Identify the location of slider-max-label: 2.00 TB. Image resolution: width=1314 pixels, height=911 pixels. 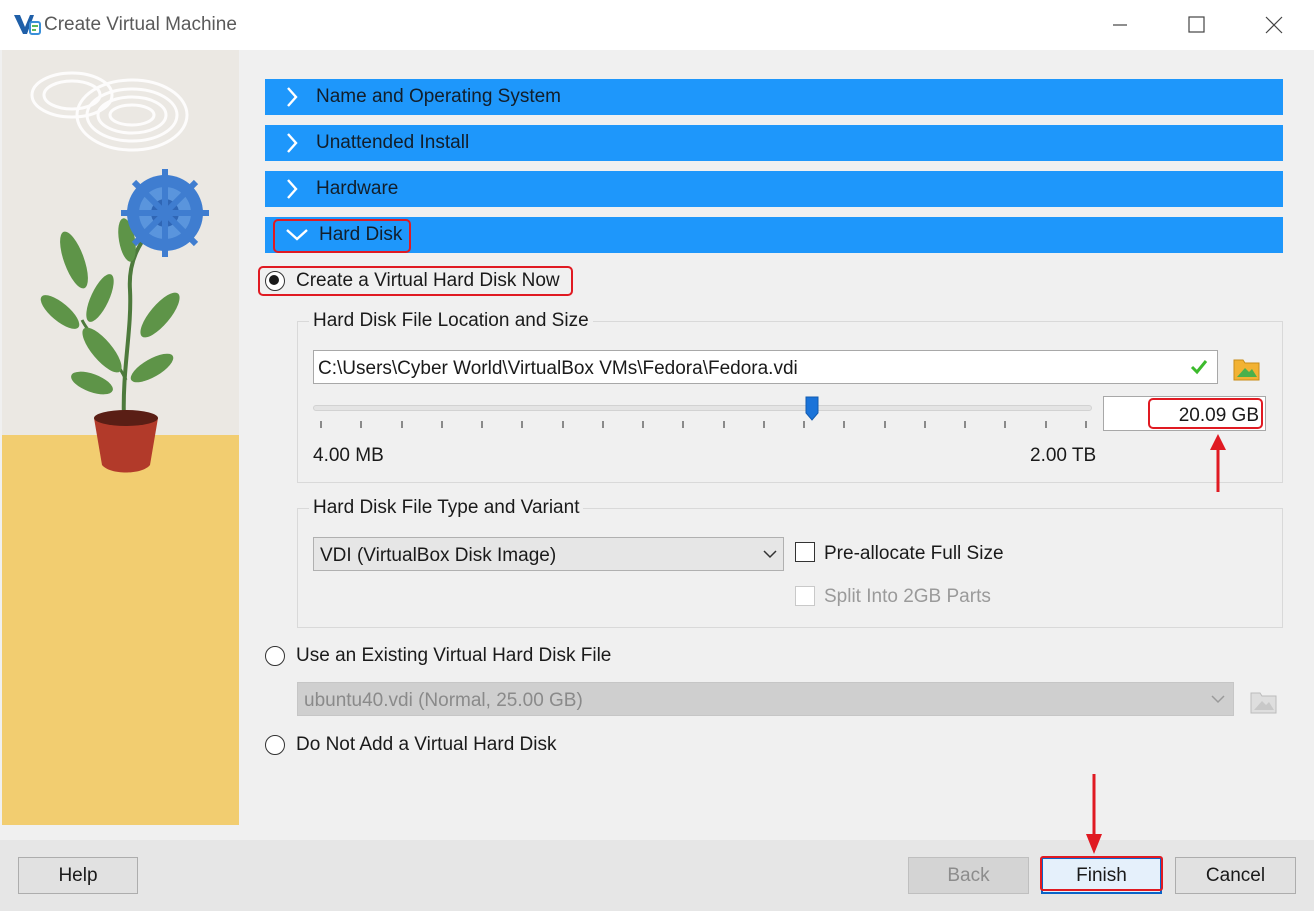
(1063, 455).